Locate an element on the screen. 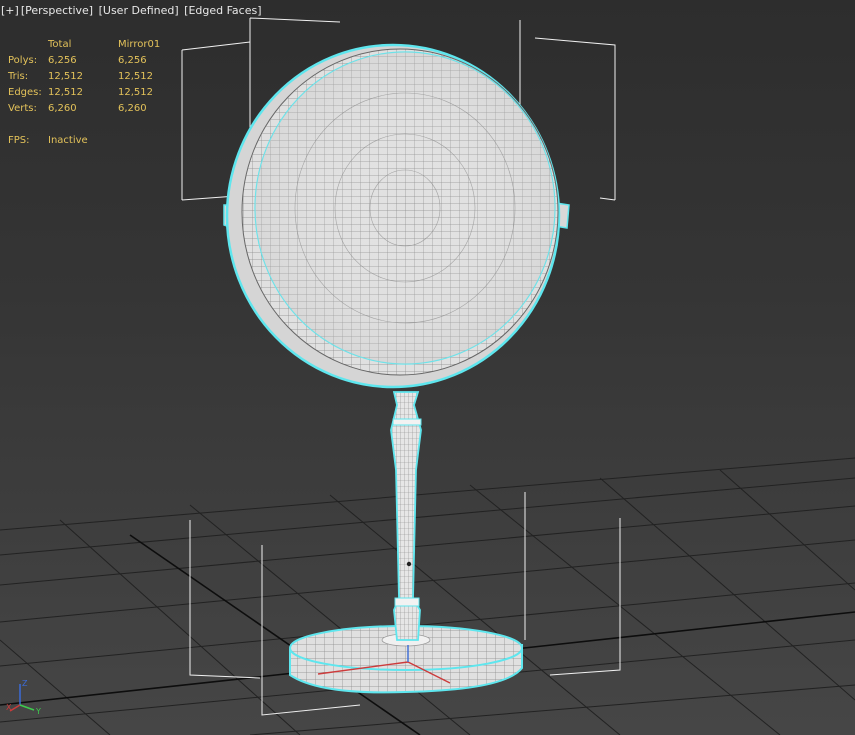  stats-total: 6,260 is located at coordinates (62, 108).